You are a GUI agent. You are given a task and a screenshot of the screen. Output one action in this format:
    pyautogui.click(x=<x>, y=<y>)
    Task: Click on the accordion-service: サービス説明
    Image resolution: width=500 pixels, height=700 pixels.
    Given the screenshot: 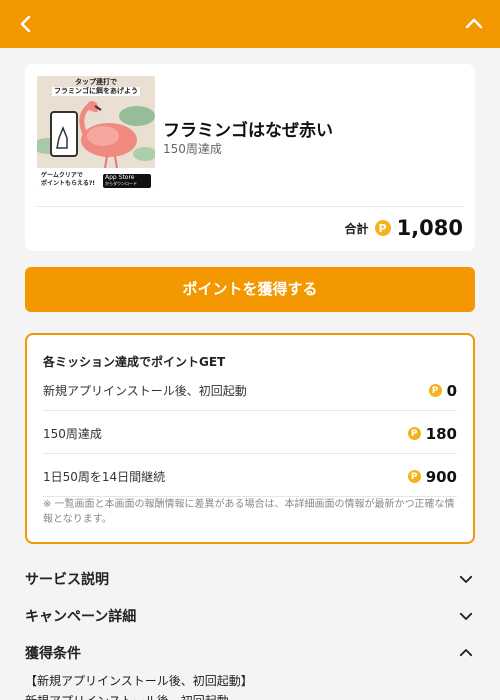 What is the action you would take?
    pyautogui.click(x=250, y=579)
    